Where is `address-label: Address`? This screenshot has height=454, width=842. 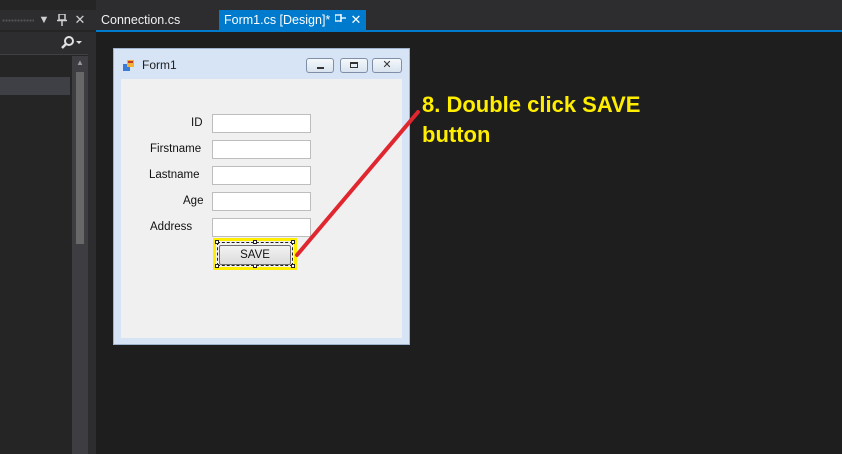
address-label: Address is located at coordinates (171, 227).